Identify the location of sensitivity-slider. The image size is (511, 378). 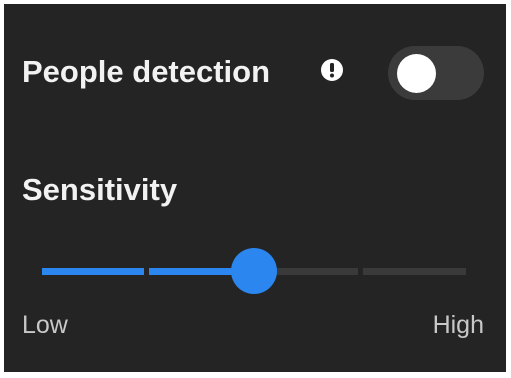
(254, 271).